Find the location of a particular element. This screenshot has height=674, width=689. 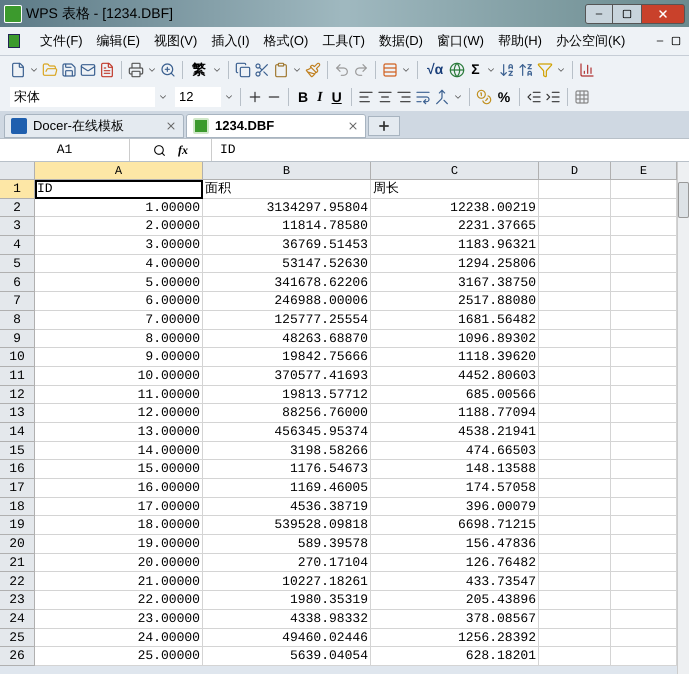

row-header: 25 is located at coordinates (17, 638).